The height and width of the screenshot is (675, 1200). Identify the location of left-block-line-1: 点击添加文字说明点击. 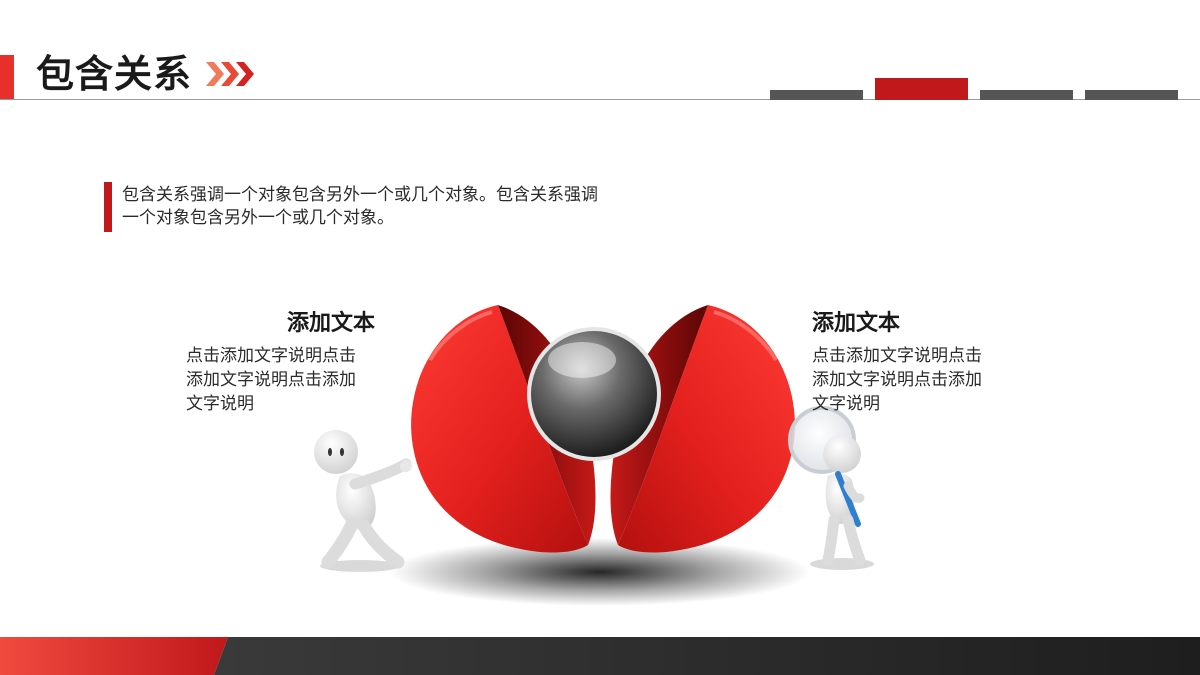
(271, 356).